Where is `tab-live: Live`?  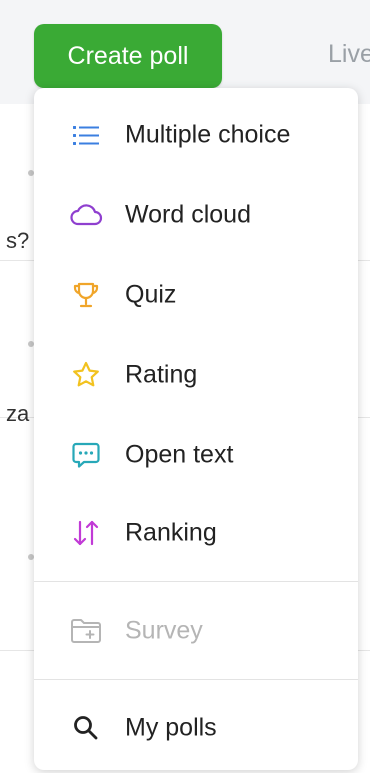
tab-live: Live is located at coordinates (349, 54).